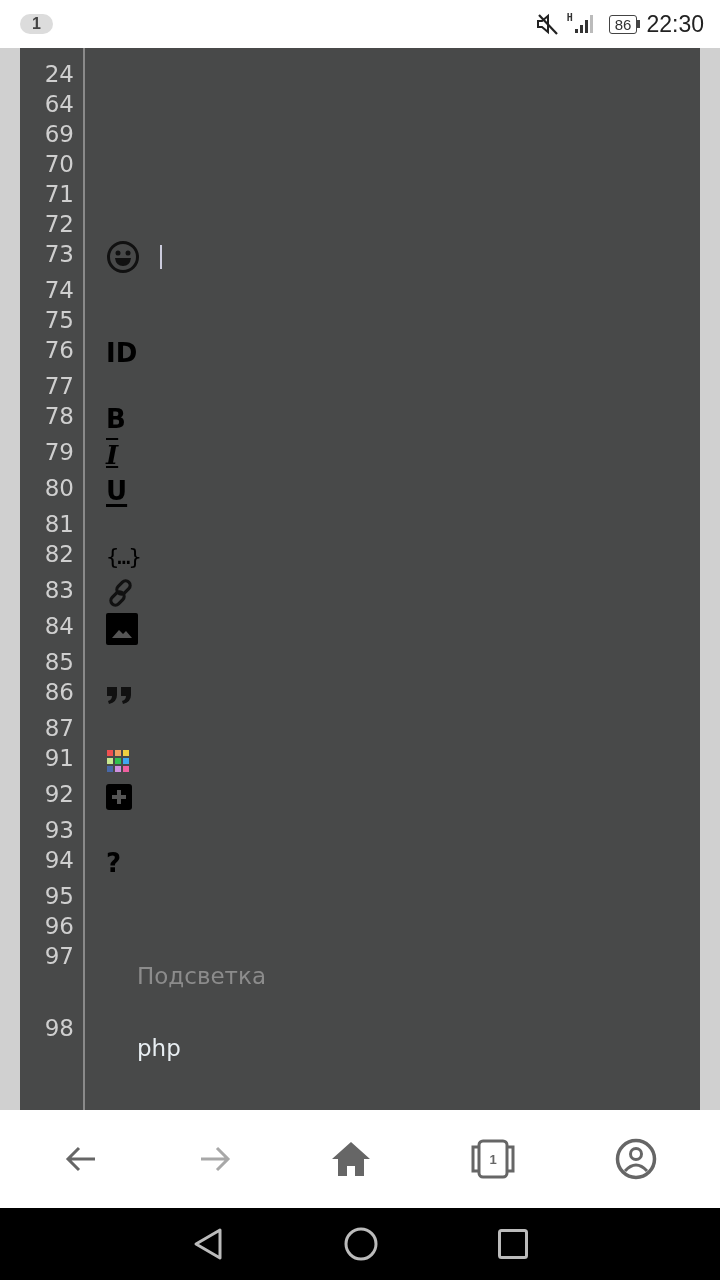 Image resolution: width=720 pixels, height=1280 pixels. What do you see at coordinates (58, 254) in the screenshot?
I see `line-number: 73` at bounding box center [58, 254].